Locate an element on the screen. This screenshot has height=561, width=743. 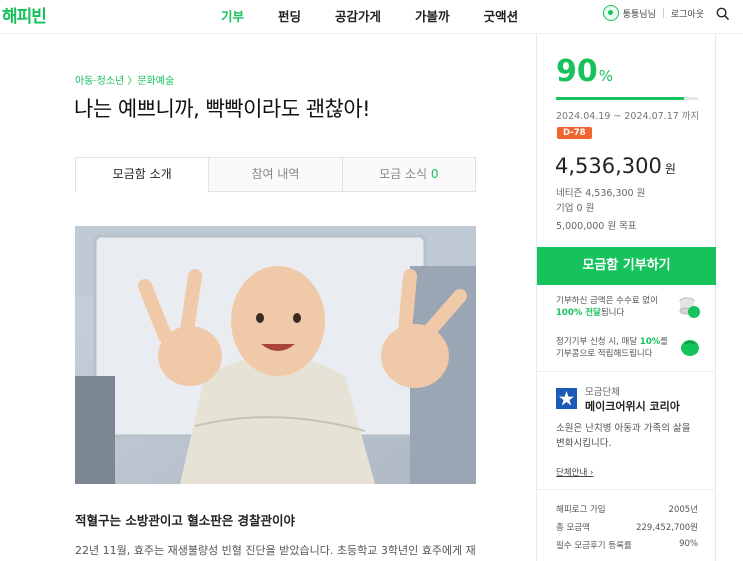
campaign-category: 아동·청소년 〉문화예술 is located at coordinates (124, 79).